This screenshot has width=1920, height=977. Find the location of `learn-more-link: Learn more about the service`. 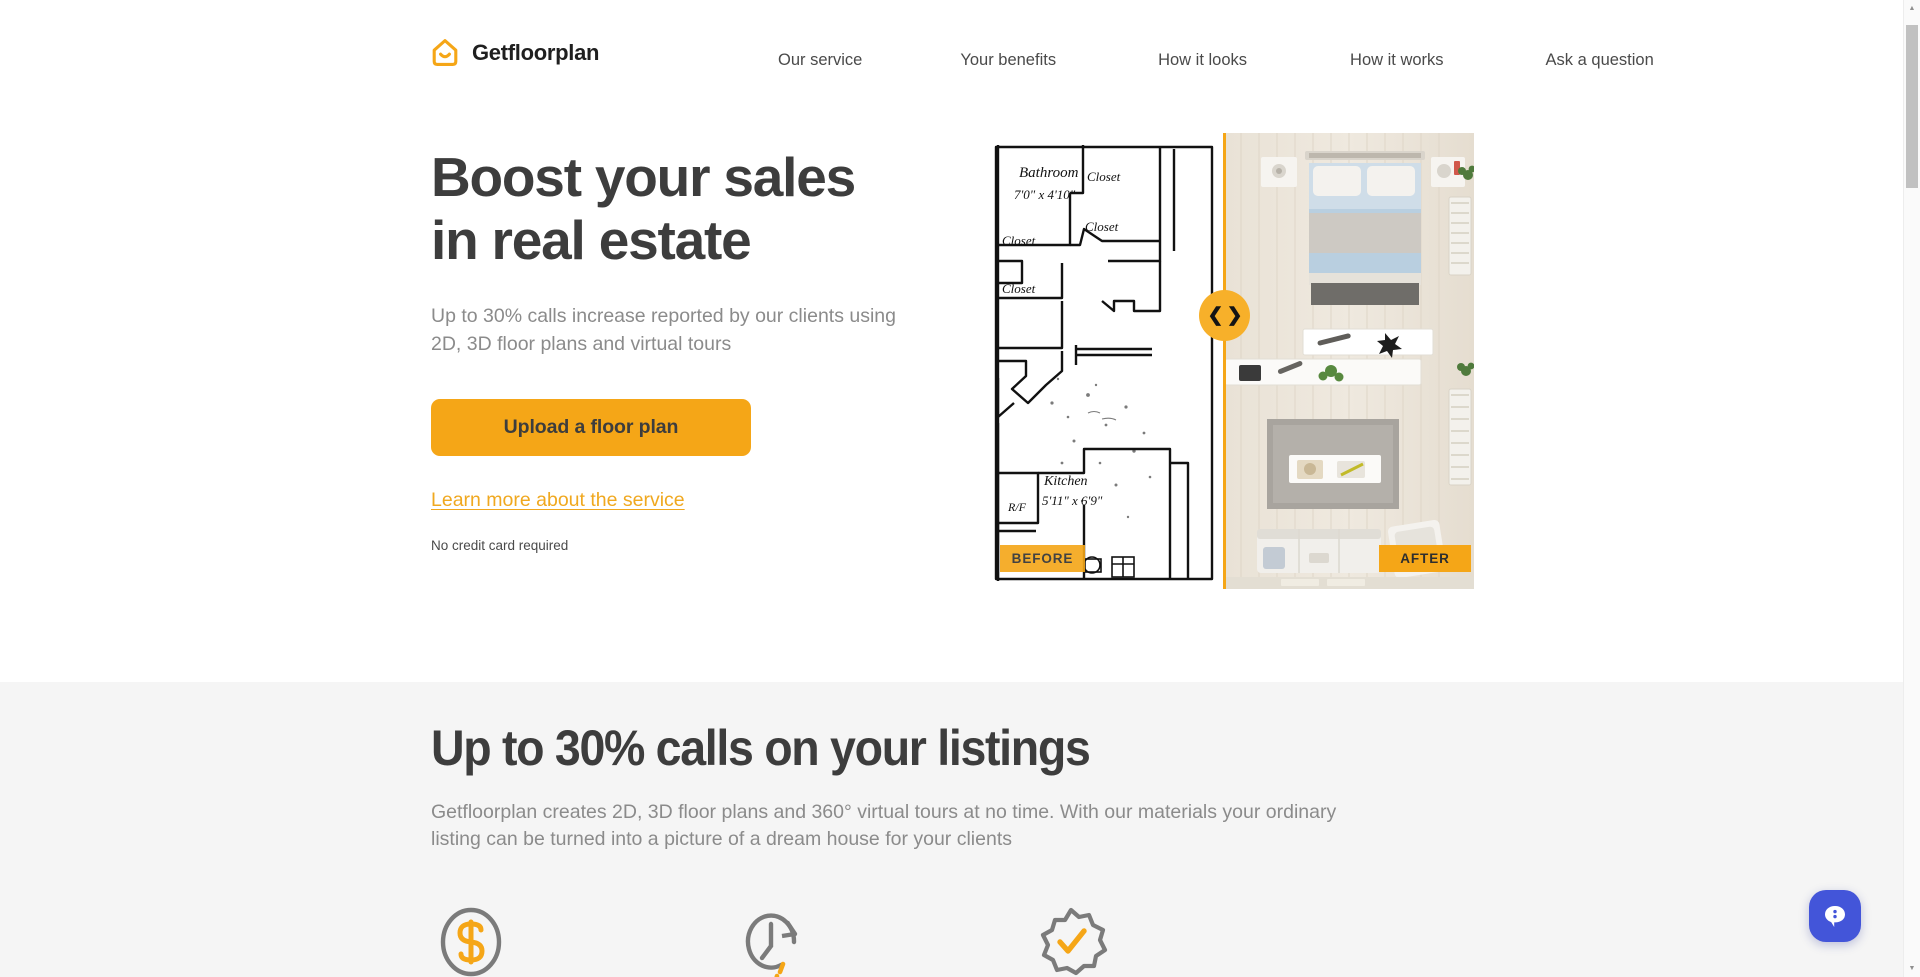

learn-more-link: Learn more about the service is located at coordinates (558, 500).